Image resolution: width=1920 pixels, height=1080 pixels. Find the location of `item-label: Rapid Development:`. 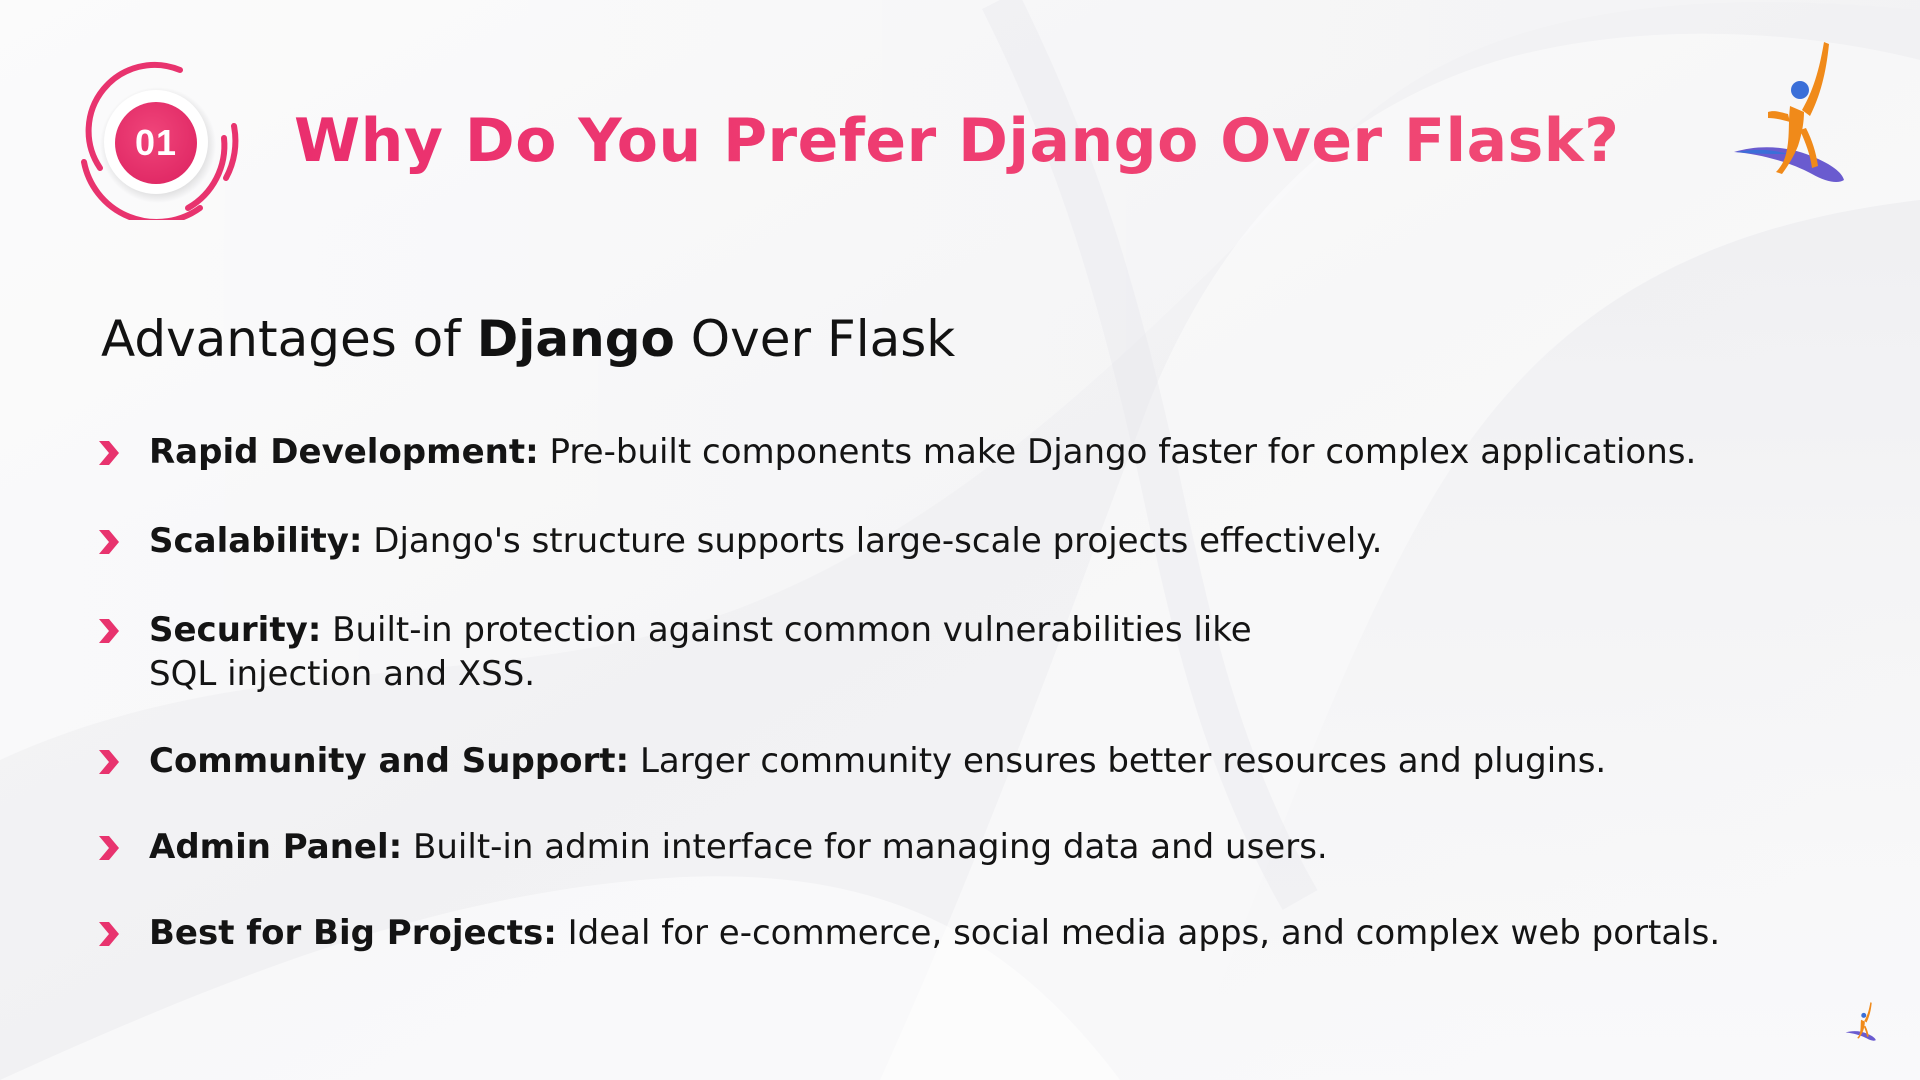

item-label: Rapid Development: is located at coordinates (344, 452).